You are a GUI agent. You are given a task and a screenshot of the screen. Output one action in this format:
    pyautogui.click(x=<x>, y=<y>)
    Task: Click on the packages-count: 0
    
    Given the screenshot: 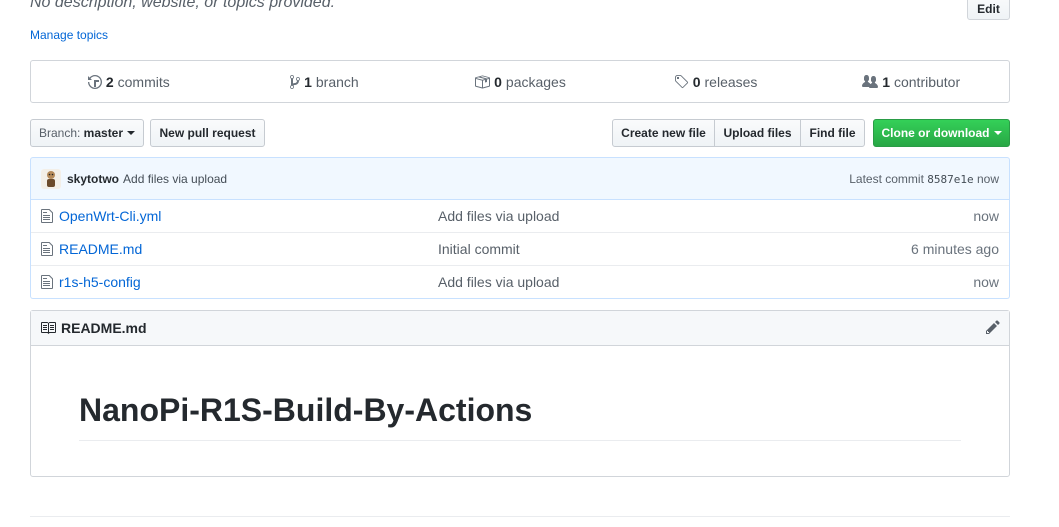 What is the action you would take?
    pyautogui.click(x=498, y=81)
    